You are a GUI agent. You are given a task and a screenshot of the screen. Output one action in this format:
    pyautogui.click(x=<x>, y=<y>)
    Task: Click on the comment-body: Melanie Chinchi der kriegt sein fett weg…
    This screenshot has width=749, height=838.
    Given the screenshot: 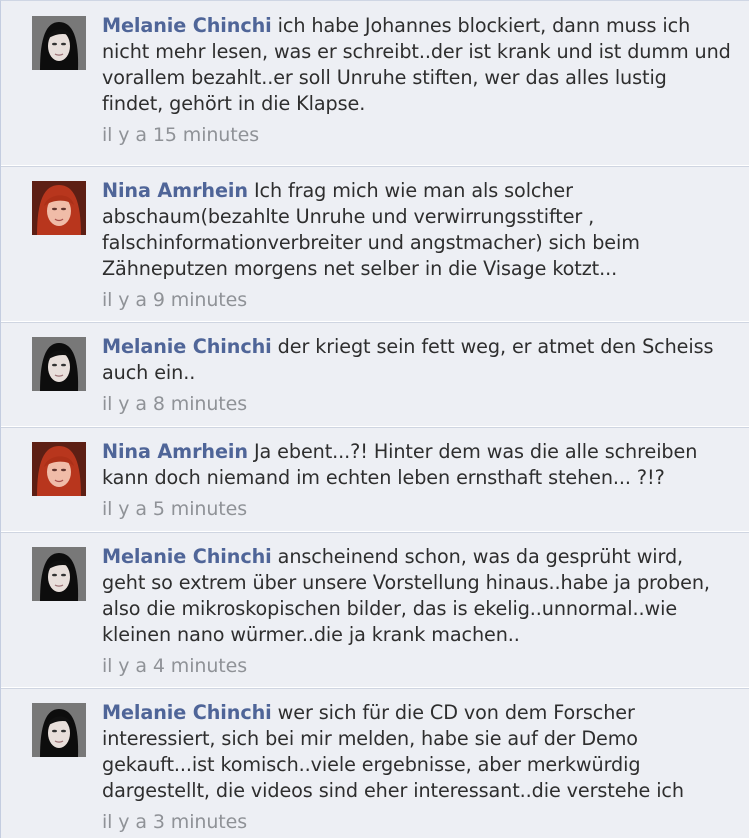 What is the action you would take?
    pyautogui.click(x=417, y=375)
    